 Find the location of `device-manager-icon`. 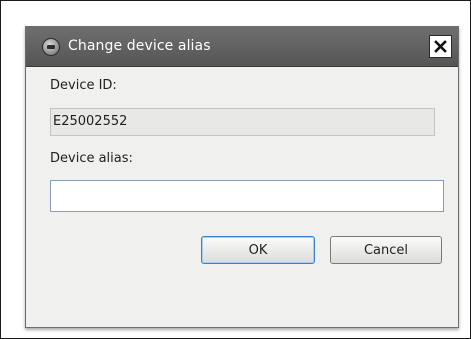

device-manager-icon is located at coordinates (51, 47).